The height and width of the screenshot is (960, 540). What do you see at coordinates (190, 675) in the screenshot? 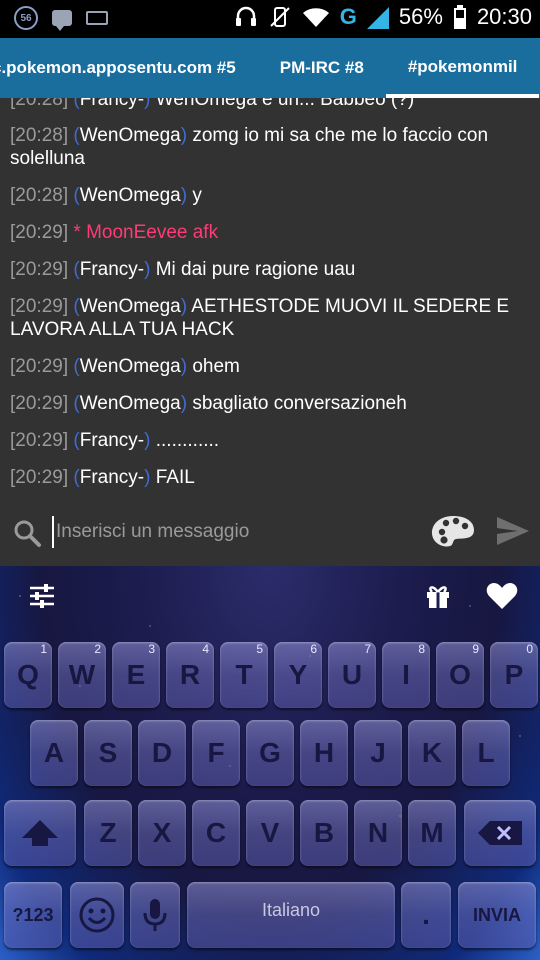
I see `key-r: 4R` at bounding box center [190, 675].